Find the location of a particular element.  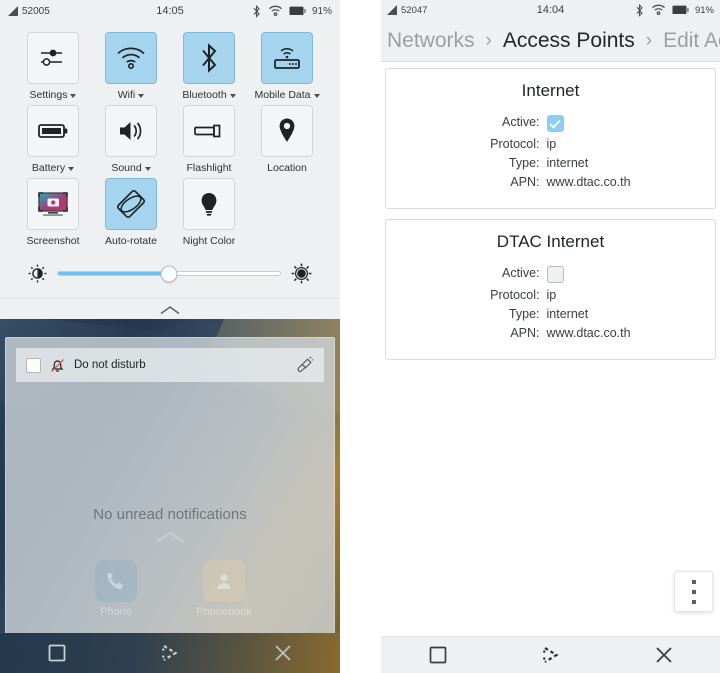

tile-label: Night Color is located at coordinates (209, 241).